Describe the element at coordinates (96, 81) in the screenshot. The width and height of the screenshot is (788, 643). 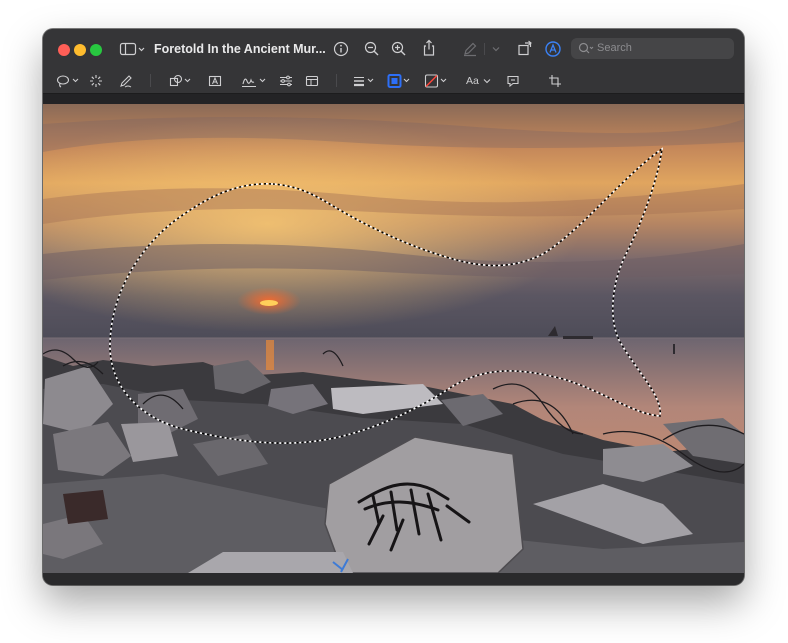
I see `smart-lasso-icon` at that location.